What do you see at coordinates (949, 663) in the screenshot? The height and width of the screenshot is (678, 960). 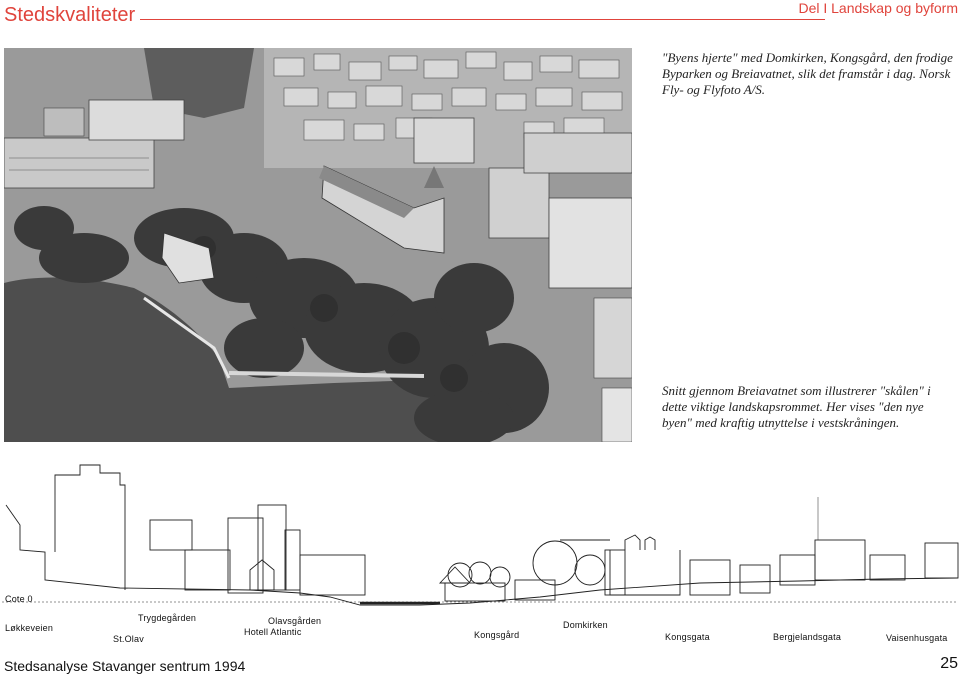 I see `page-number: 25` at bounding box center [949, 663].